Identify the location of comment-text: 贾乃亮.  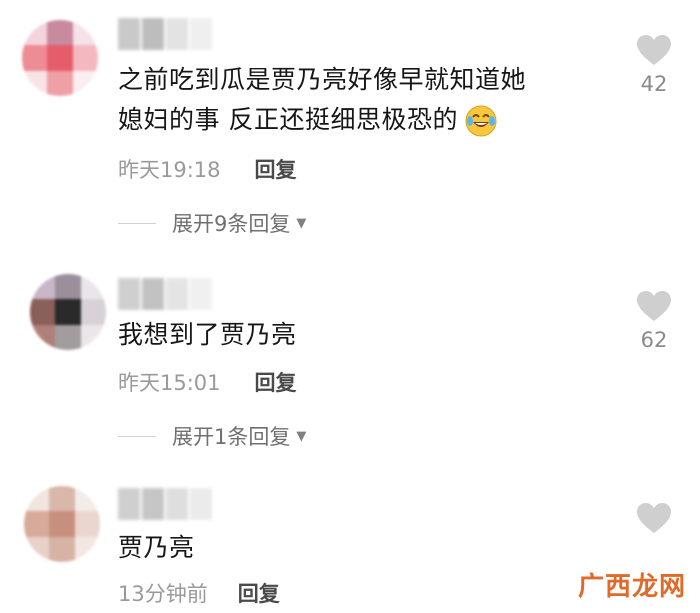
(156, 548).